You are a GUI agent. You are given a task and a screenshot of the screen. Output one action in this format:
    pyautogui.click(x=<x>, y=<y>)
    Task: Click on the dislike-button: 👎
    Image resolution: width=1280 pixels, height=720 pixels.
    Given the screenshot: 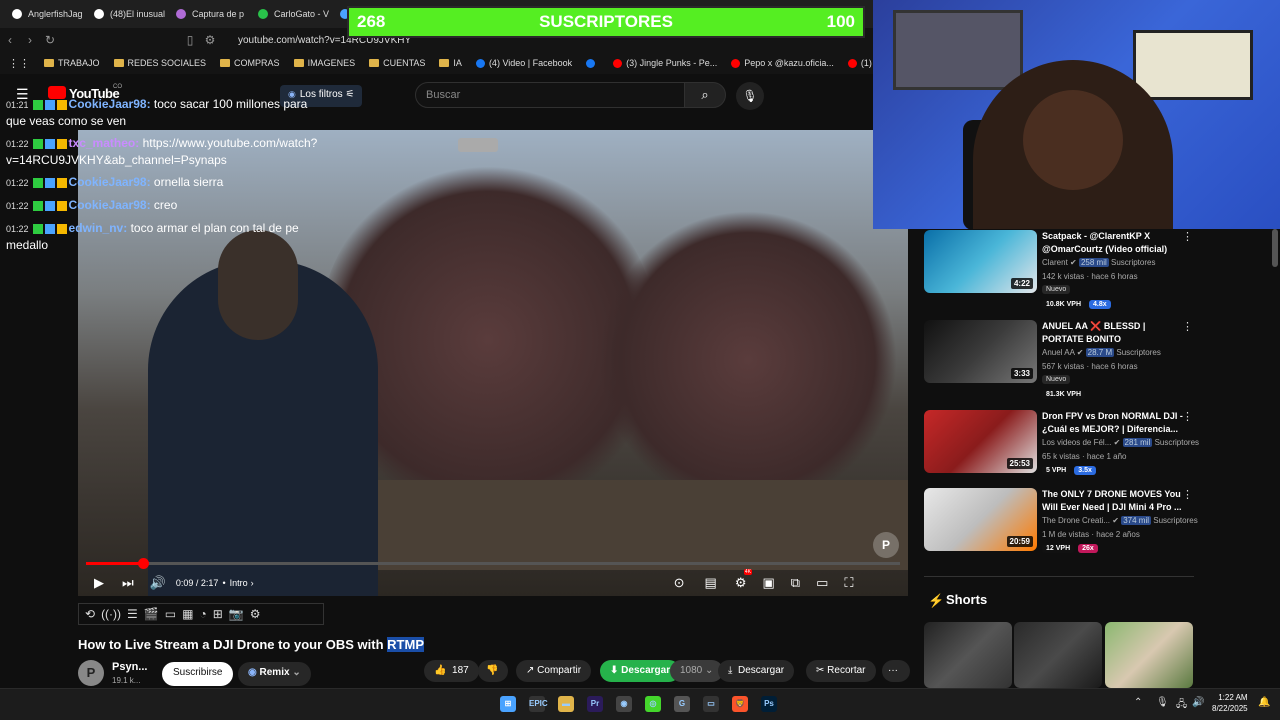 What is the action you would take?
    pyautogui.click(x=493, y=671)
    